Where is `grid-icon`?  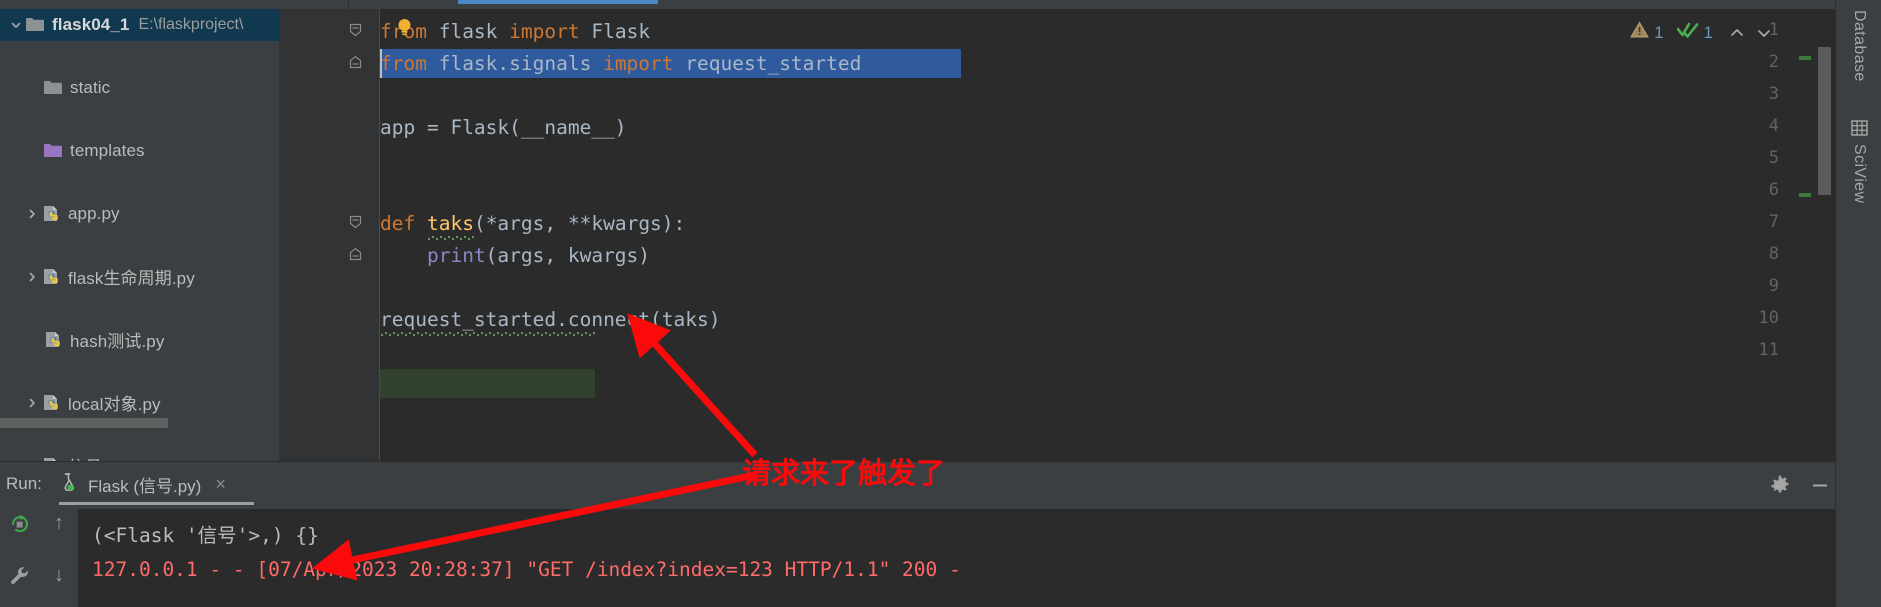 grid-icon is located at coordinates (1859, 128).